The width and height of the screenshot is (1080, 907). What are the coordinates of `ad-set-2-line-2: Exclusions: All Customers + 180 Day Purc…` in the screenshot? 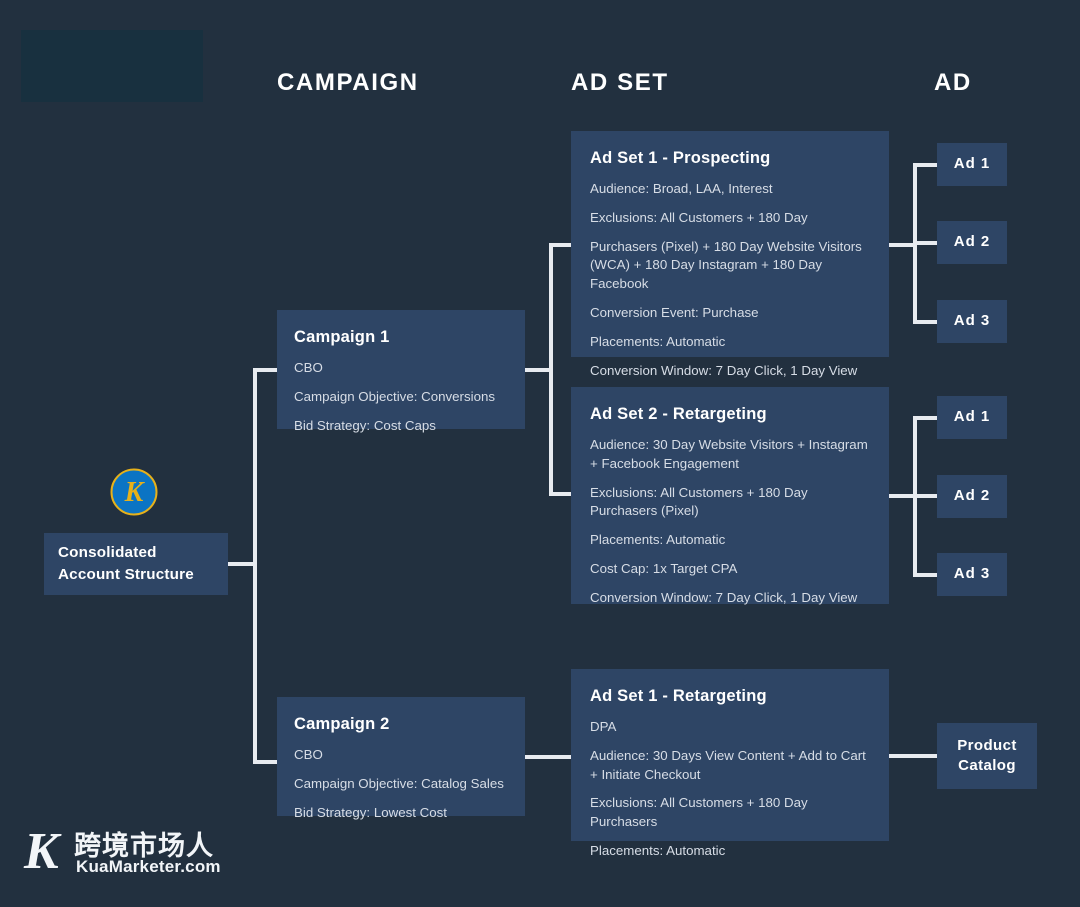 It's located at (699, 501).